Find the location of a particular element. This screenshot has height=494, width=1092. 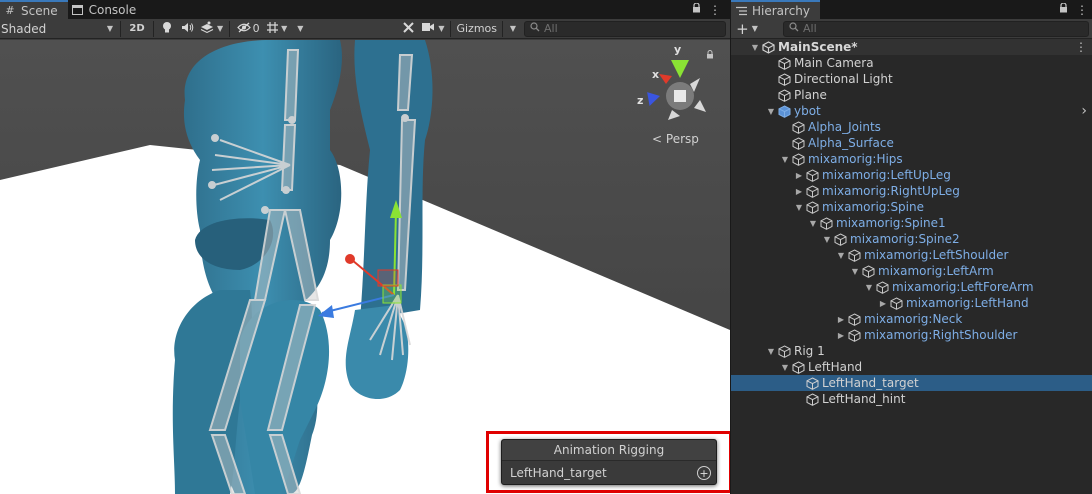

unity-scene-icon is located at coordinates (768, 47).